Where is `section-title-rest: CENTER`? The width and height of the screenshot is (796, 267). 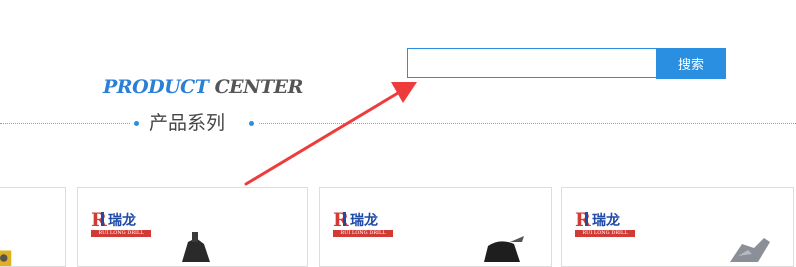
section-title-rest: CENTER is located at coordinates (259, 87).